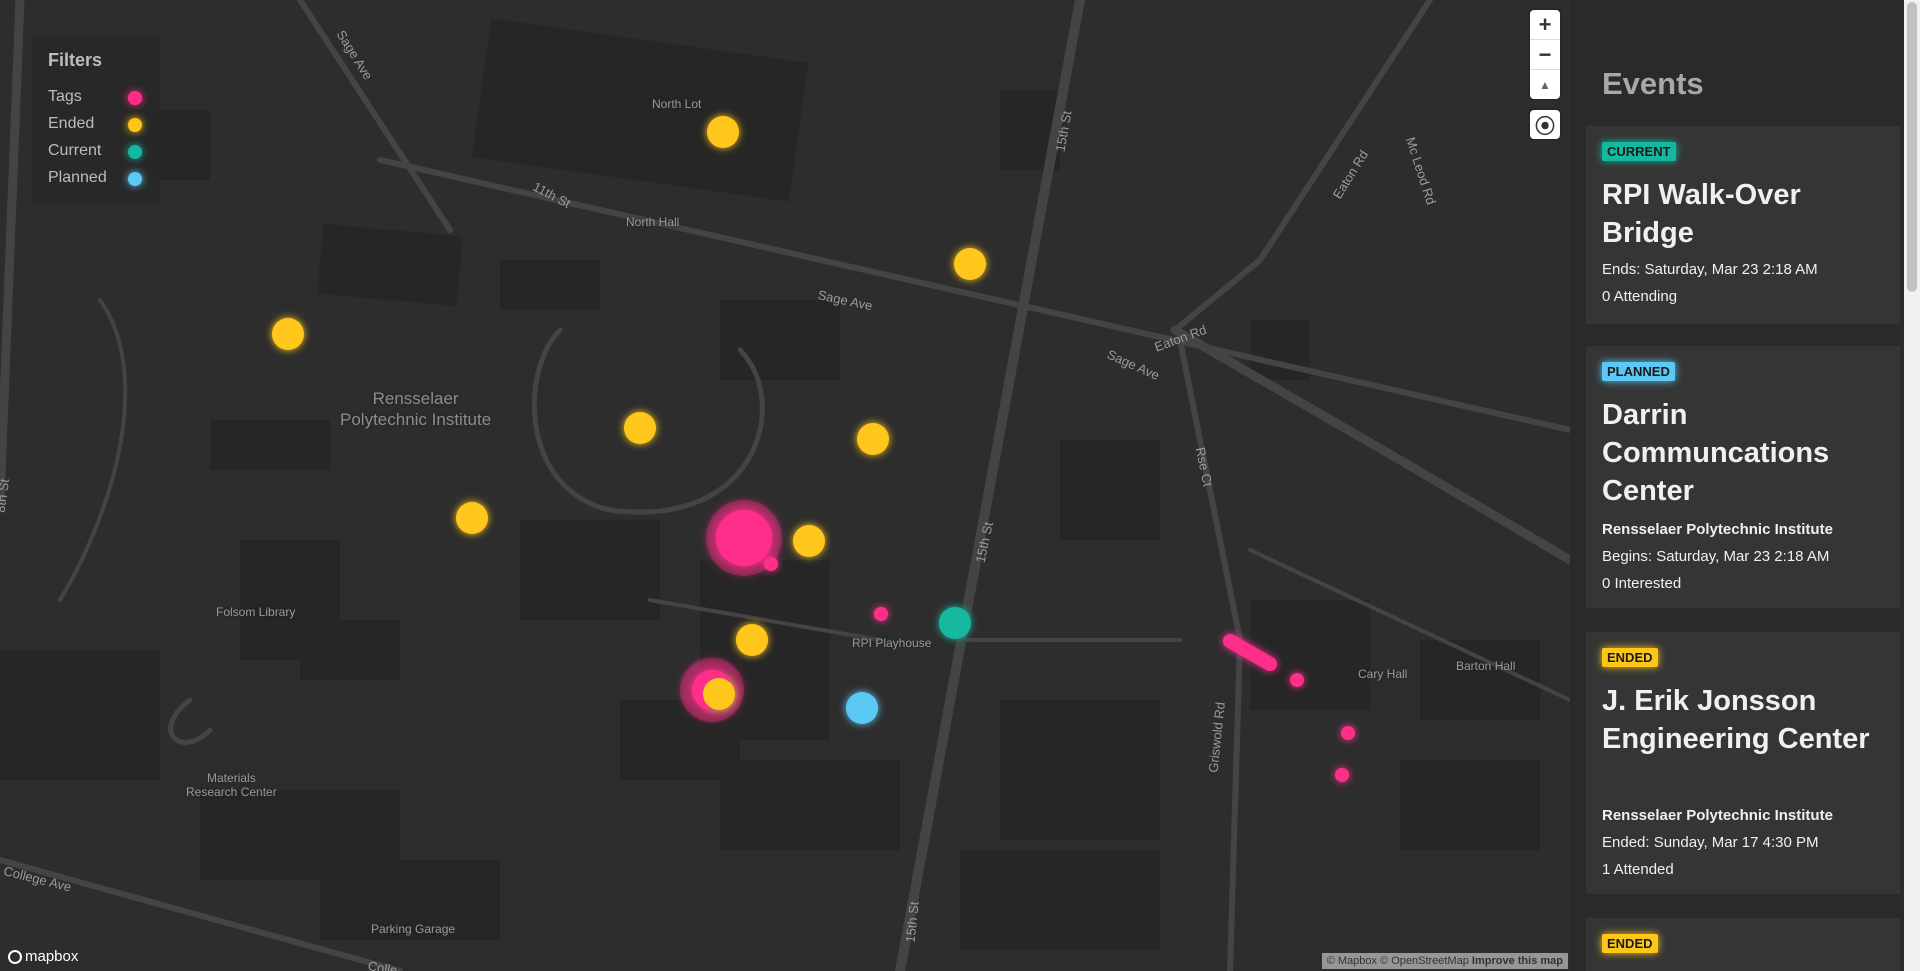  Describe the element at coordinates (1638, 869) in the screenshot. I see `event-count: 1 Attended` at that location.